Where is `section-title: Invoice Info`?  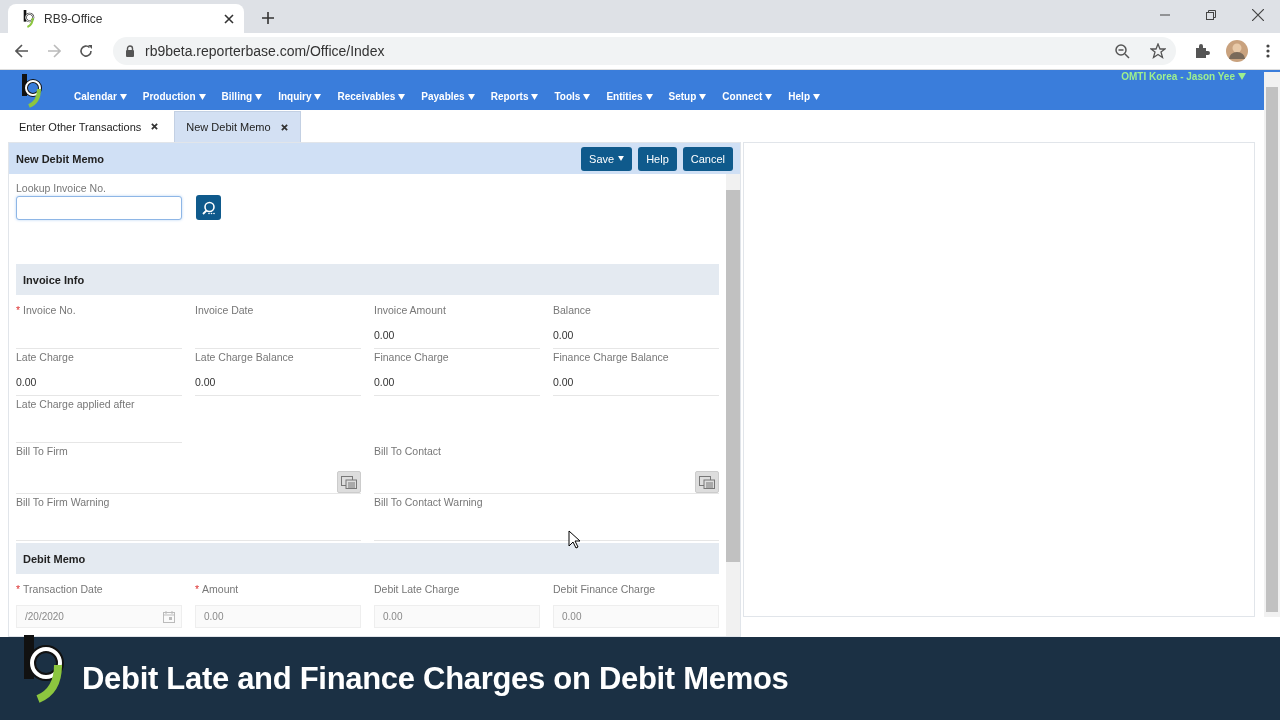 section-title: Invoice Info is located at coordinates (54, 279).